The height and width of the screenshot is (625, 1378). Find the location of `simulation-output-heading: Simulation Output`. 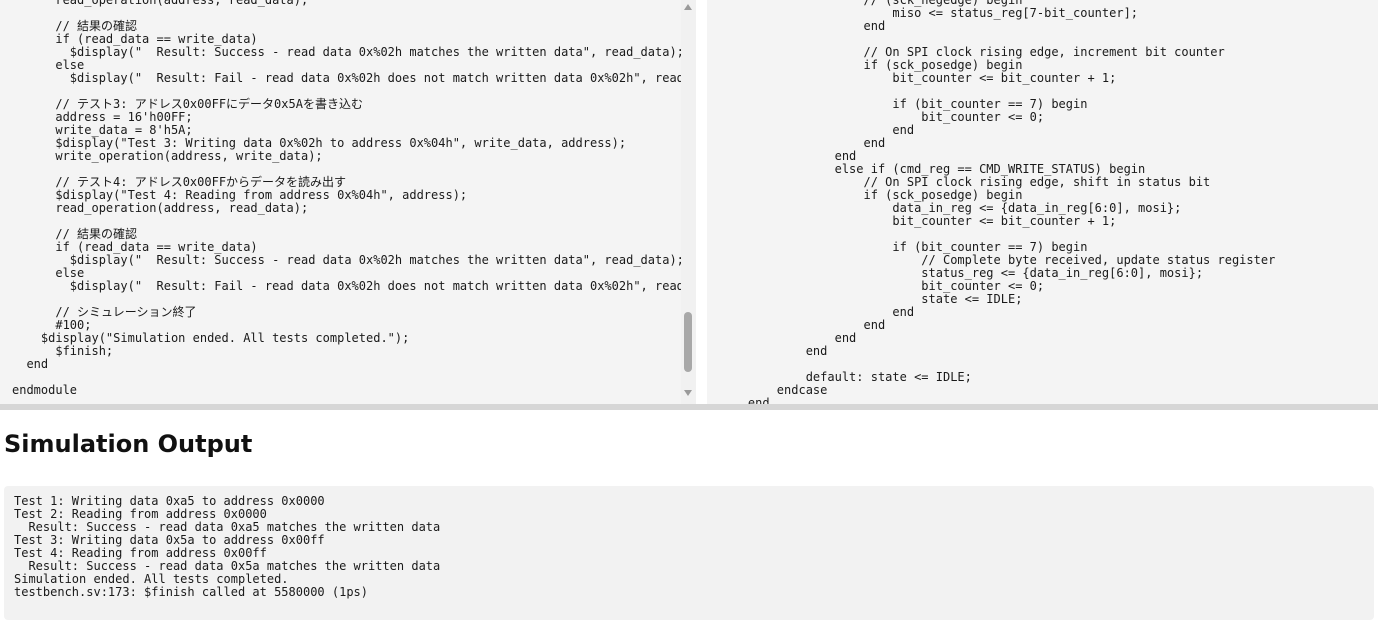

simulation-output-heading: Simulation Output is located at coordinates (128, 444).